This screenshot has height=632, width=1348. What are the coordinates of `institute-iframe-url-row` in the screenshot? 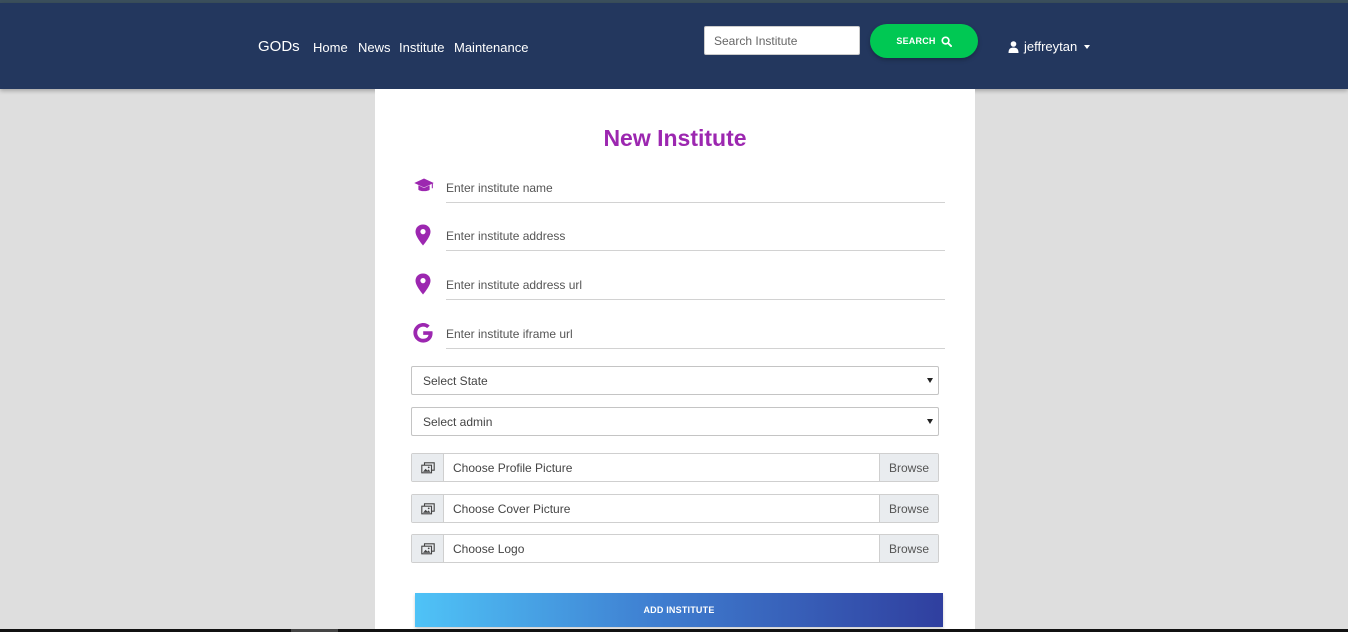 It's located at (678, 336).